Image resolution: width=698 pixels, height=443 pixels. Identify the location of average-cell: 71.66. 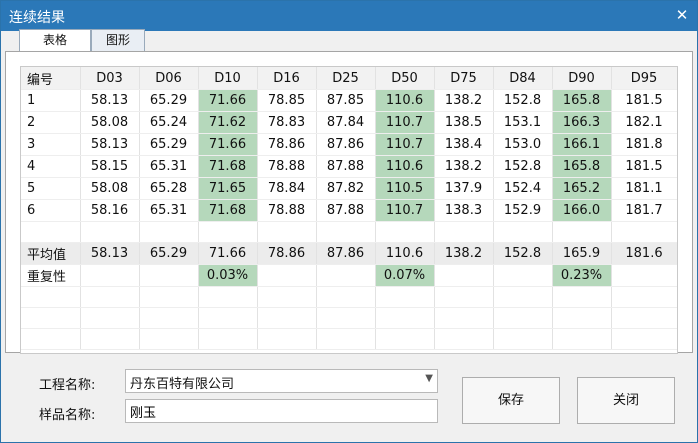
(228, 253).